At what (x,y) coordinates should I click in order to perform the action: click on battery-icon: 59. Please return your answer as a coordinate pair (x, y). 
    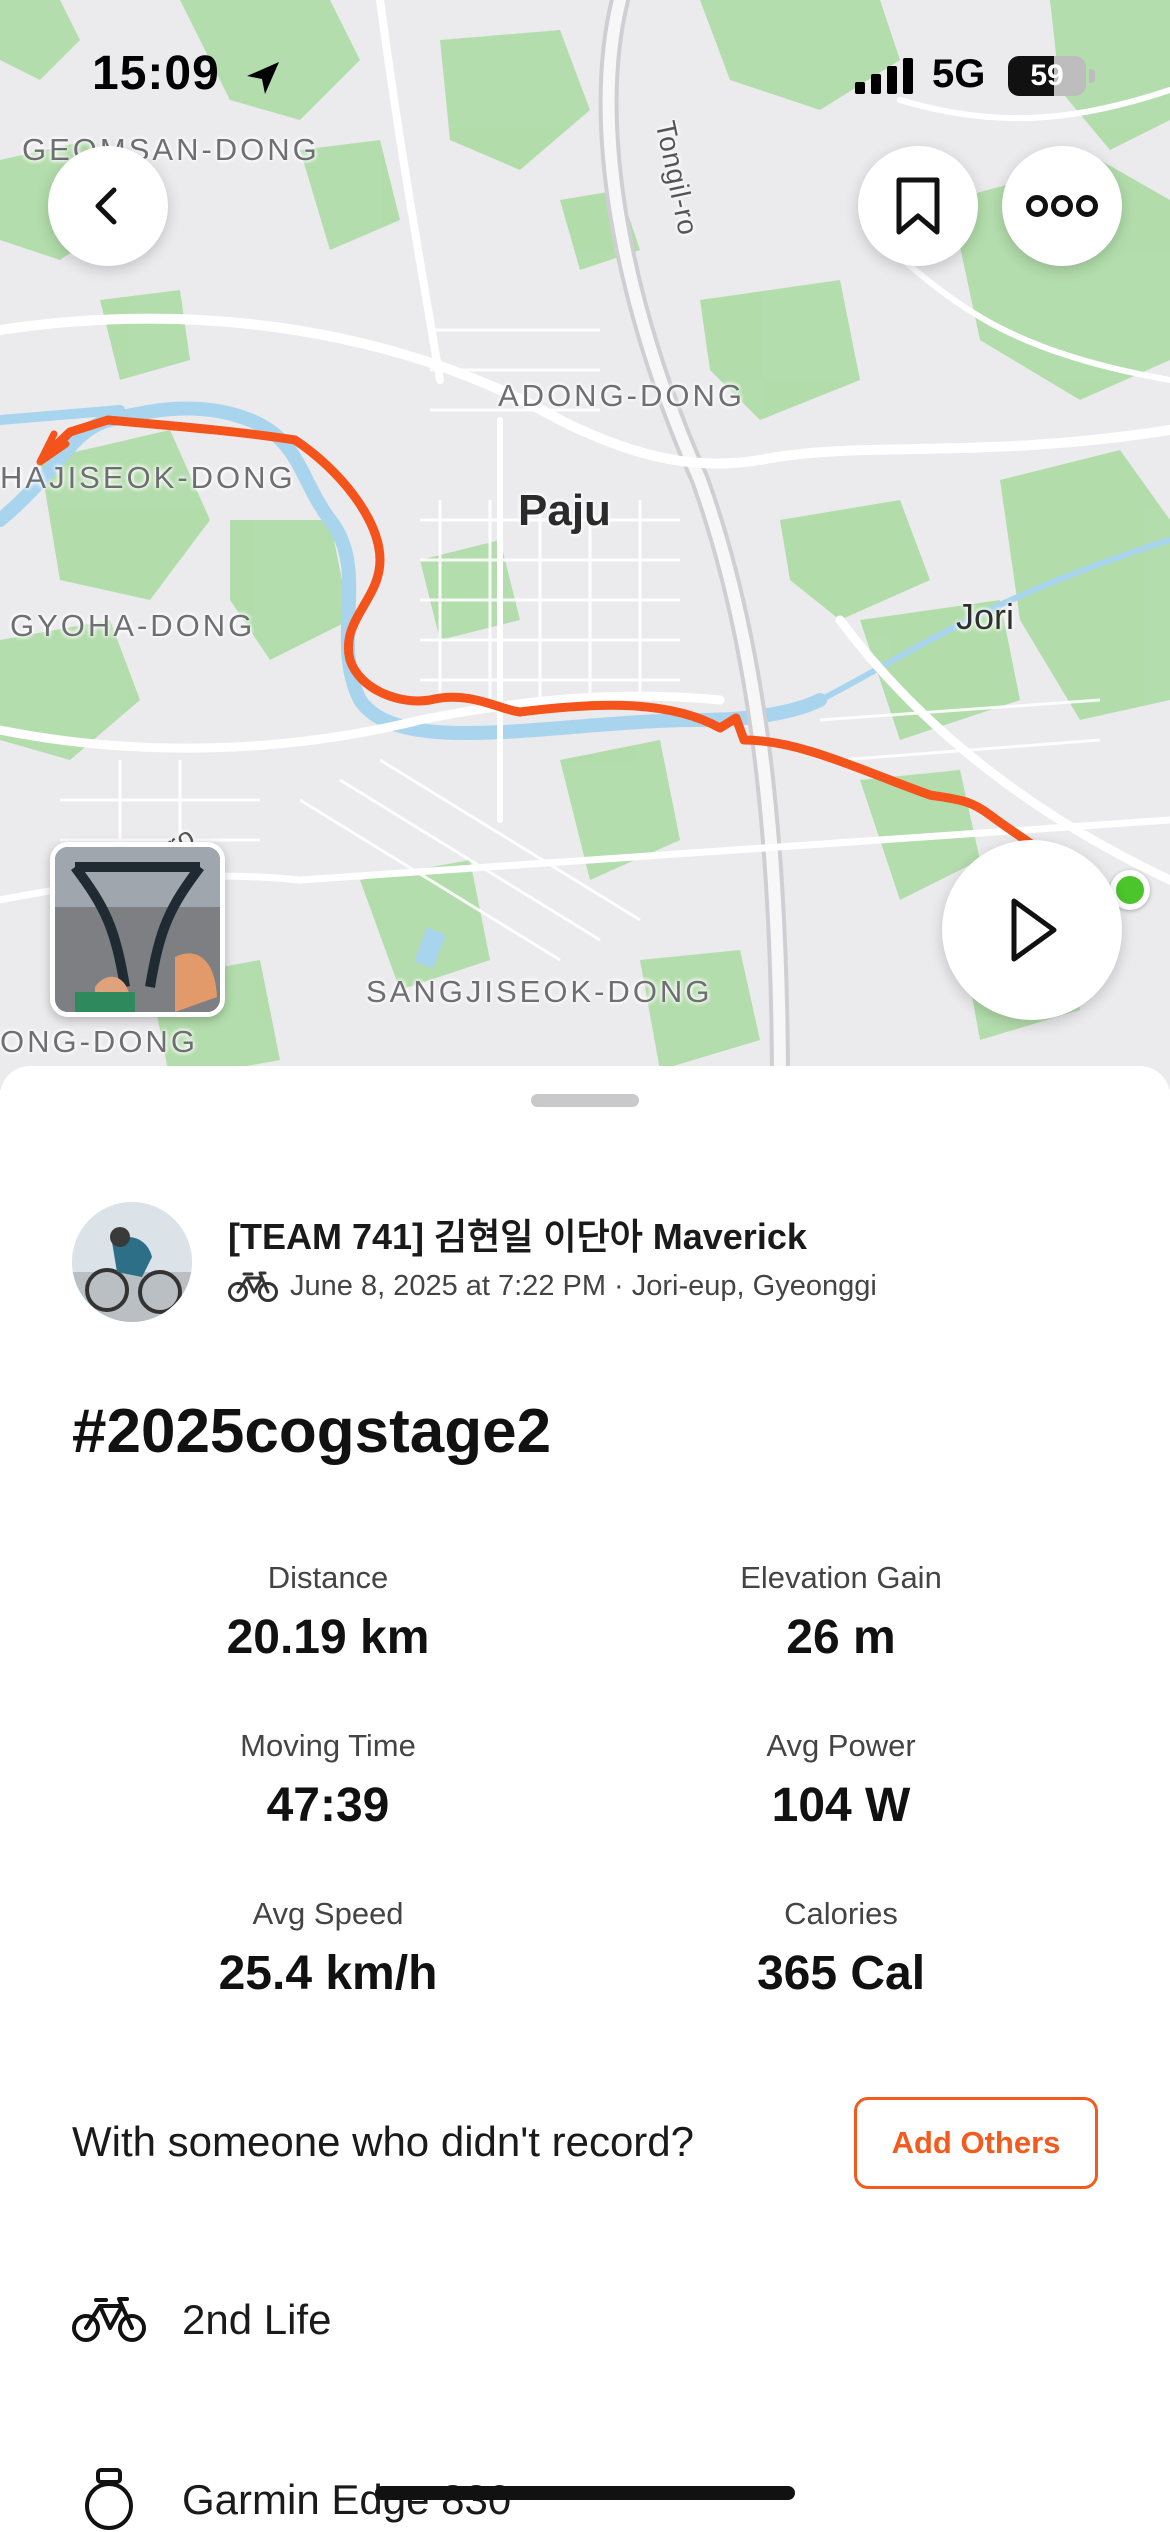
    Looking at the image, I should click on (1047, 76).